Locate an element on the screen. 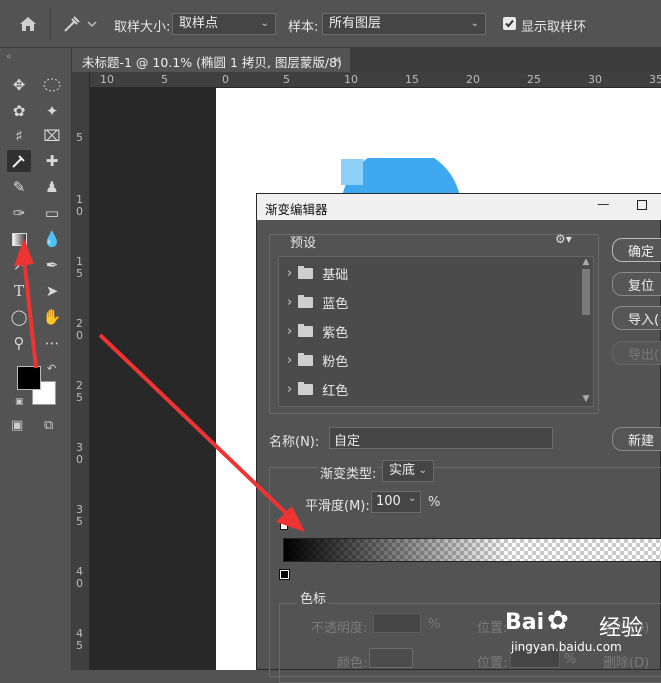 Image resolution: width=661 pixels, height=683 pixels. watermark-cn: 经验 is located at coordinates (621, 628).